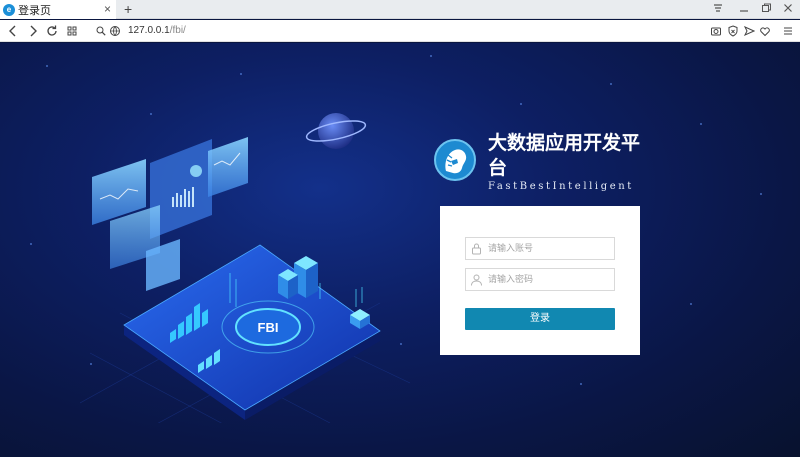 The height and width of the screenshot is (457, 800). I want to click on password-field: 请输入密码, so click(540, 279).